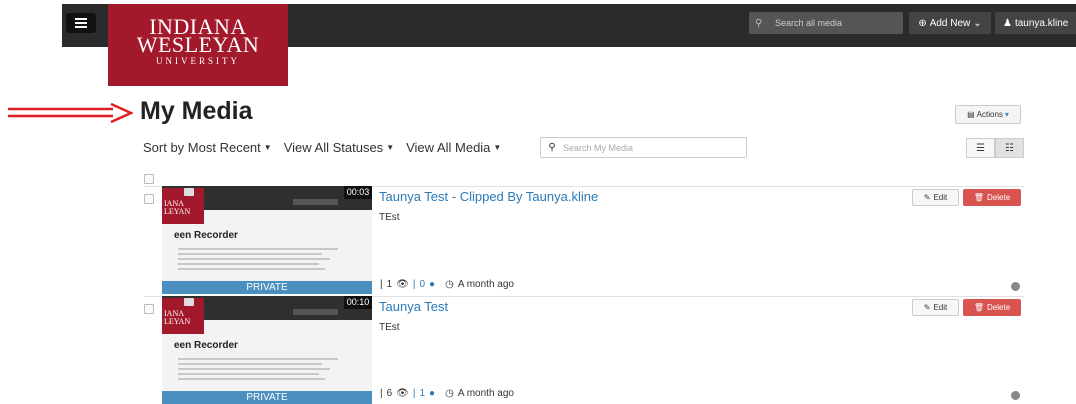 This screenshot has height=404, width=1076. I want to click on caret-down-icon: ▾, so click(1006, 114).